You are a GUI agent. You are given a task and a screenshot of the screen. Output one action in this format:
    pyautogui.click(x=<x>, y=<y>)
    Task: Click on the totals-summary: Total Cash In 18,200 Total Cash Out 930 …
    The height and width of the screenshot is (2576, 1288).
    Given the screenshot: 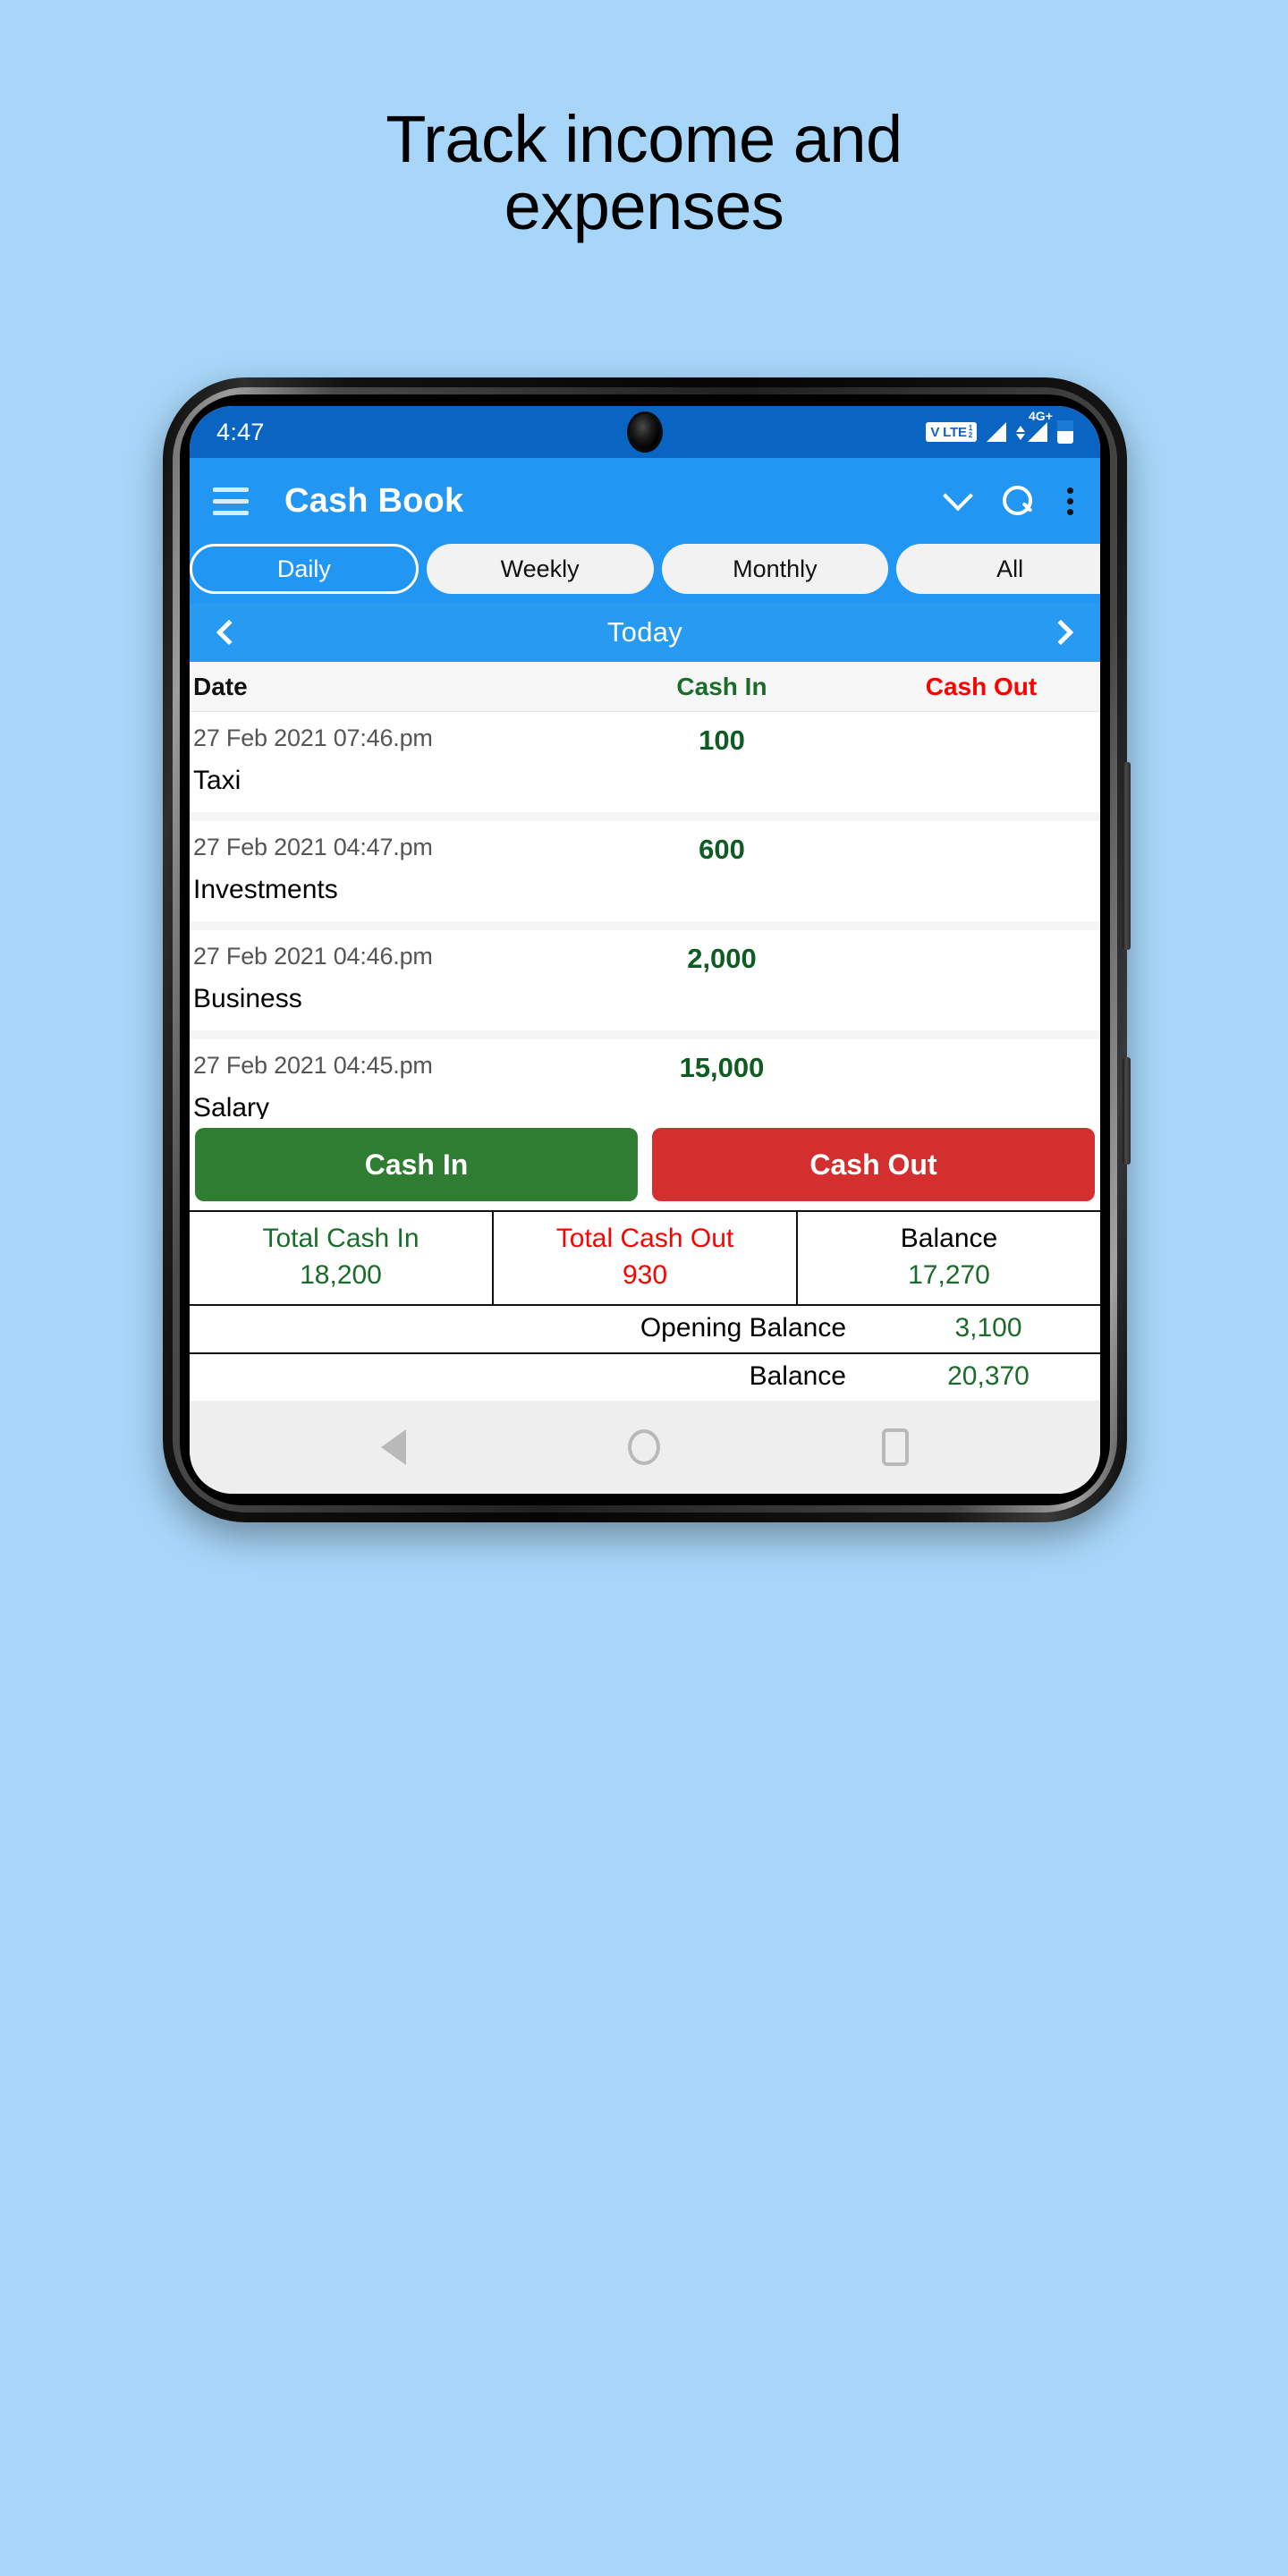 What is the action you would take?
    pyautogui.click(x=645, y=1305)
    